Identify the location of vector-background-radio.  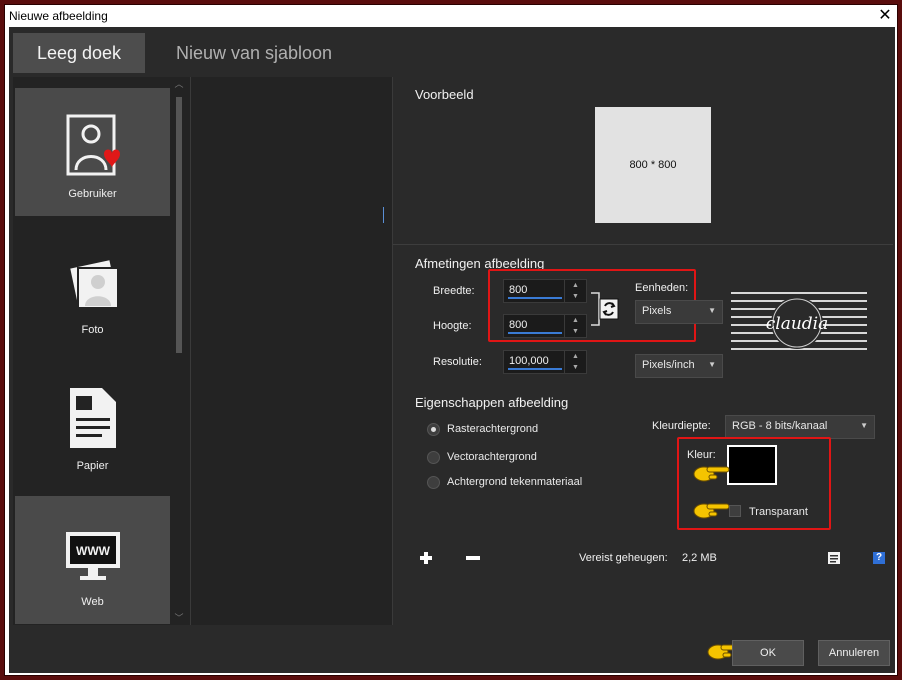
(433, 457).